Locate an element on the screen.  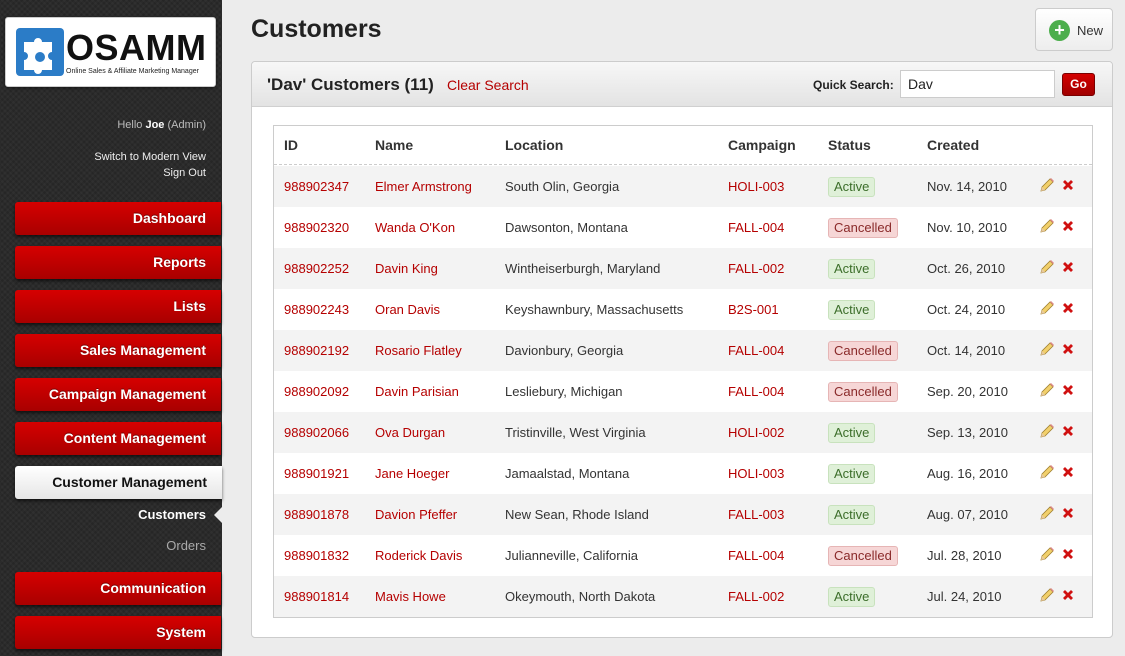
status-badge: Active is located at coordinates (852, 187).